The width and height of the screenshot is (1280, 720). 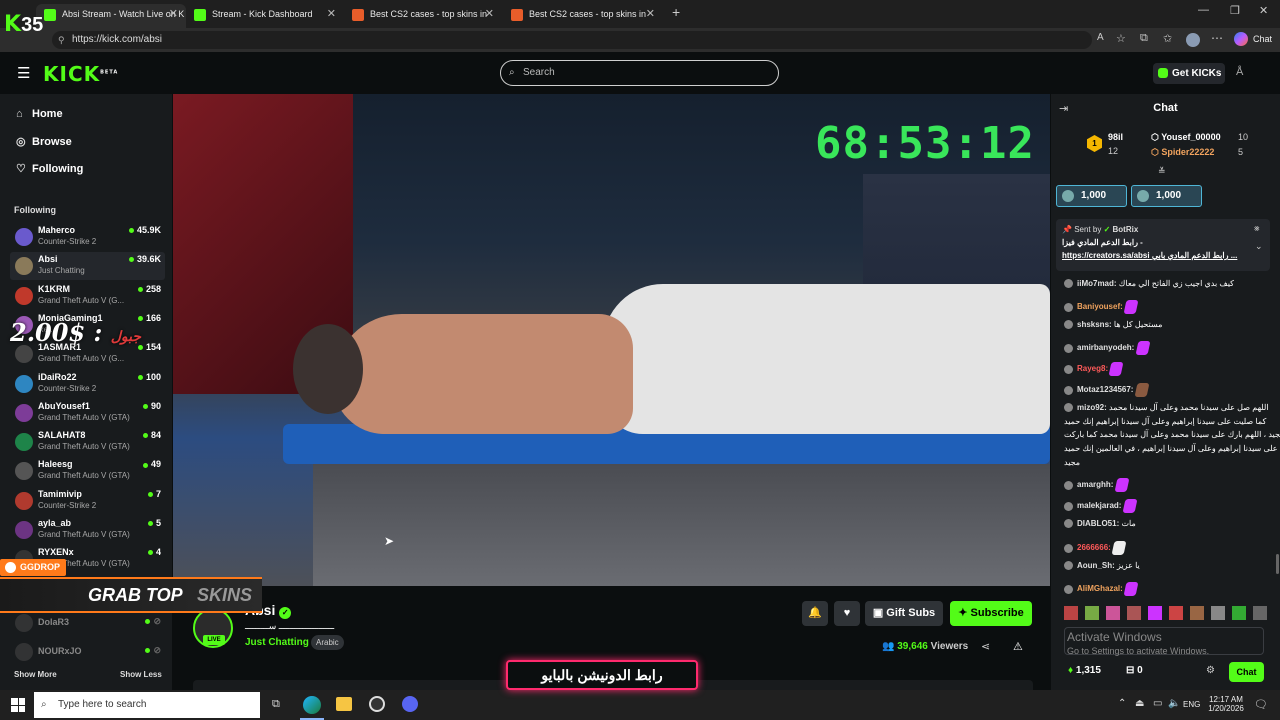 What do you see at coordinates (1113, 325) in the screenshot?
I see `chat-message: shsksns: مستحيل كل ها` at bounding box center [1113, 325].